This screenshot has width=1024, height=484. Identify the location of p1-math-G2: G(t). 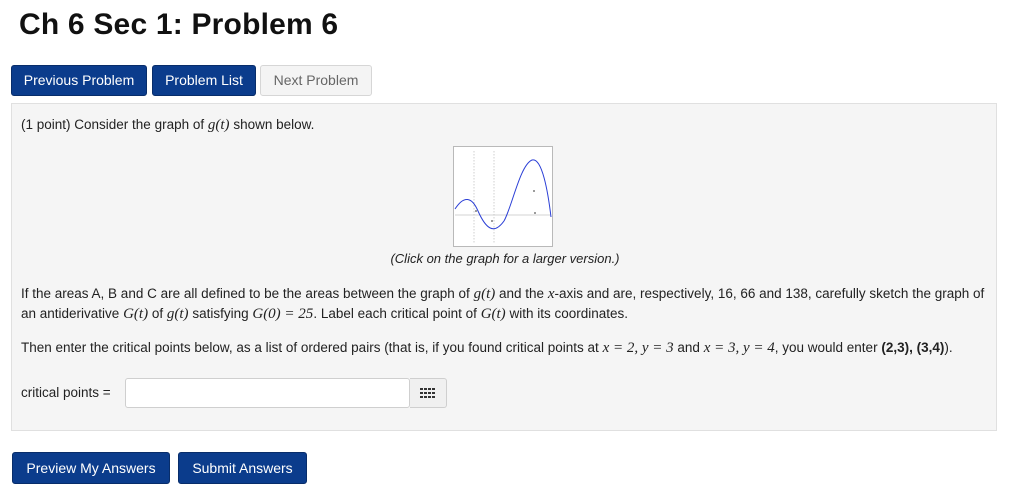
(493, 314).